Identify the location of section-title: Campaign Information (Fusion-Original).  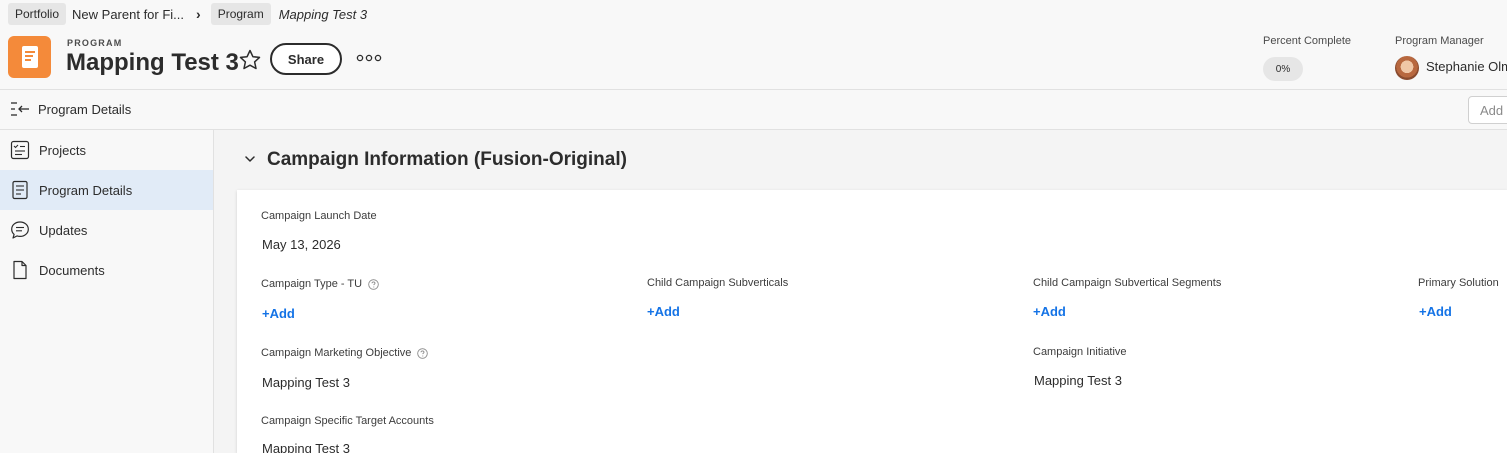
(447, 160).